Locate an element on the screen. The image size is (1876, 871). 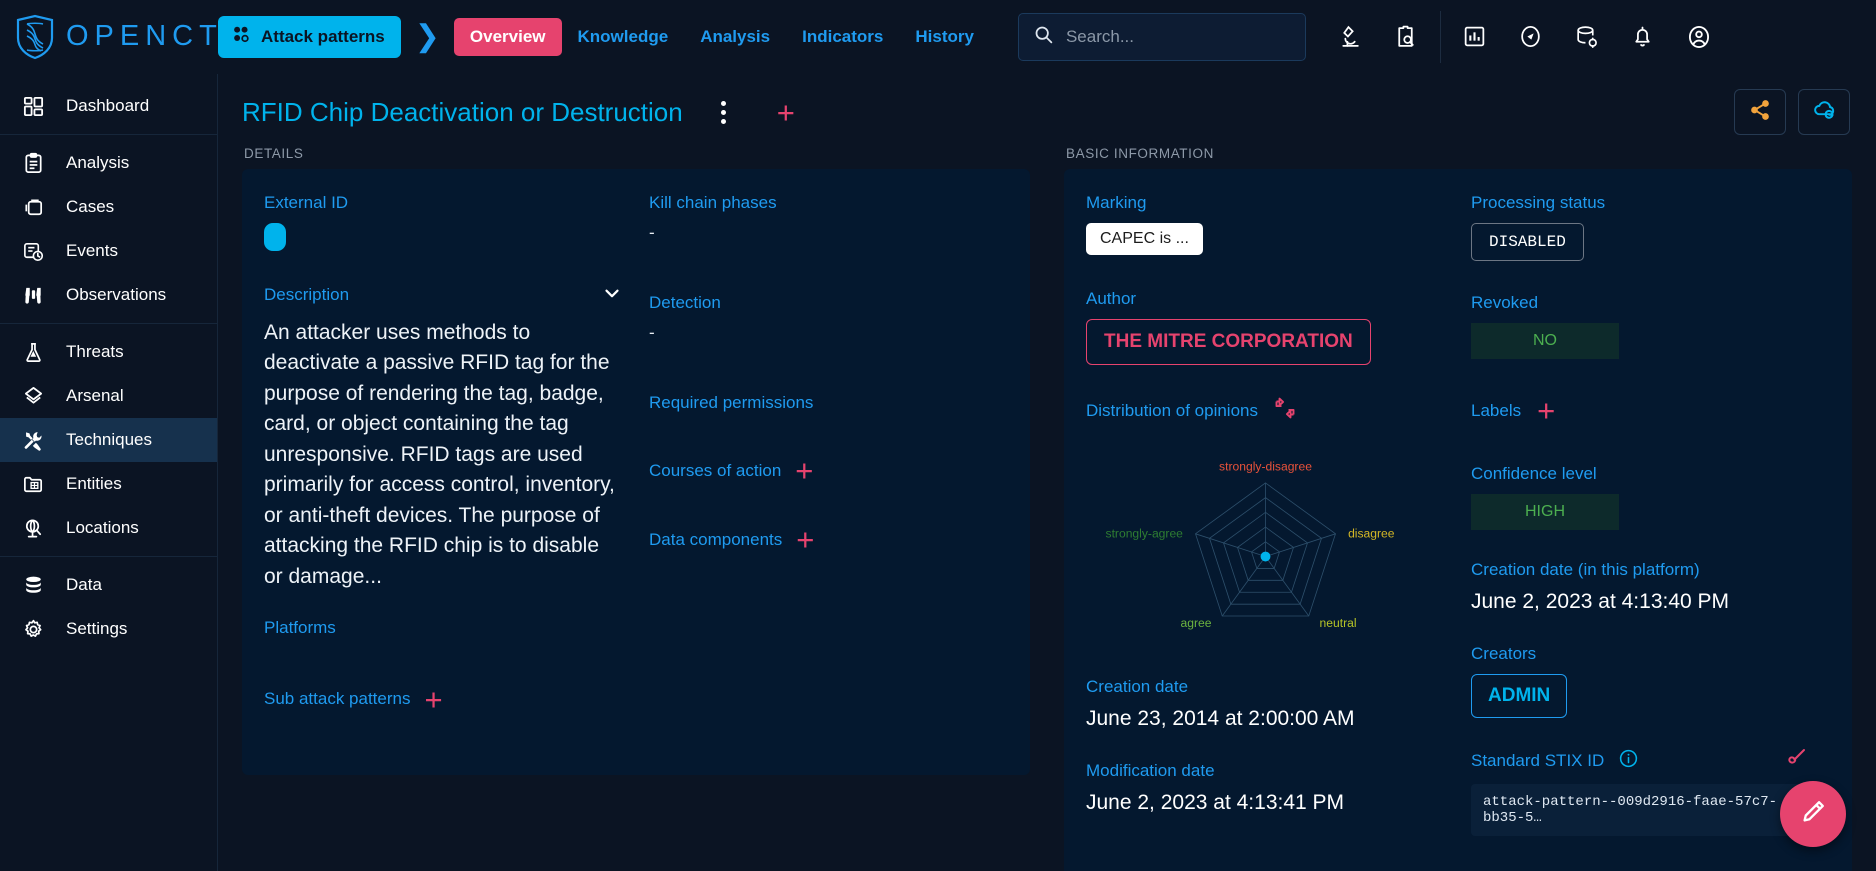
distribution-of-opinions-label: Distribution of opinions is located at coordinates (1172, 410).